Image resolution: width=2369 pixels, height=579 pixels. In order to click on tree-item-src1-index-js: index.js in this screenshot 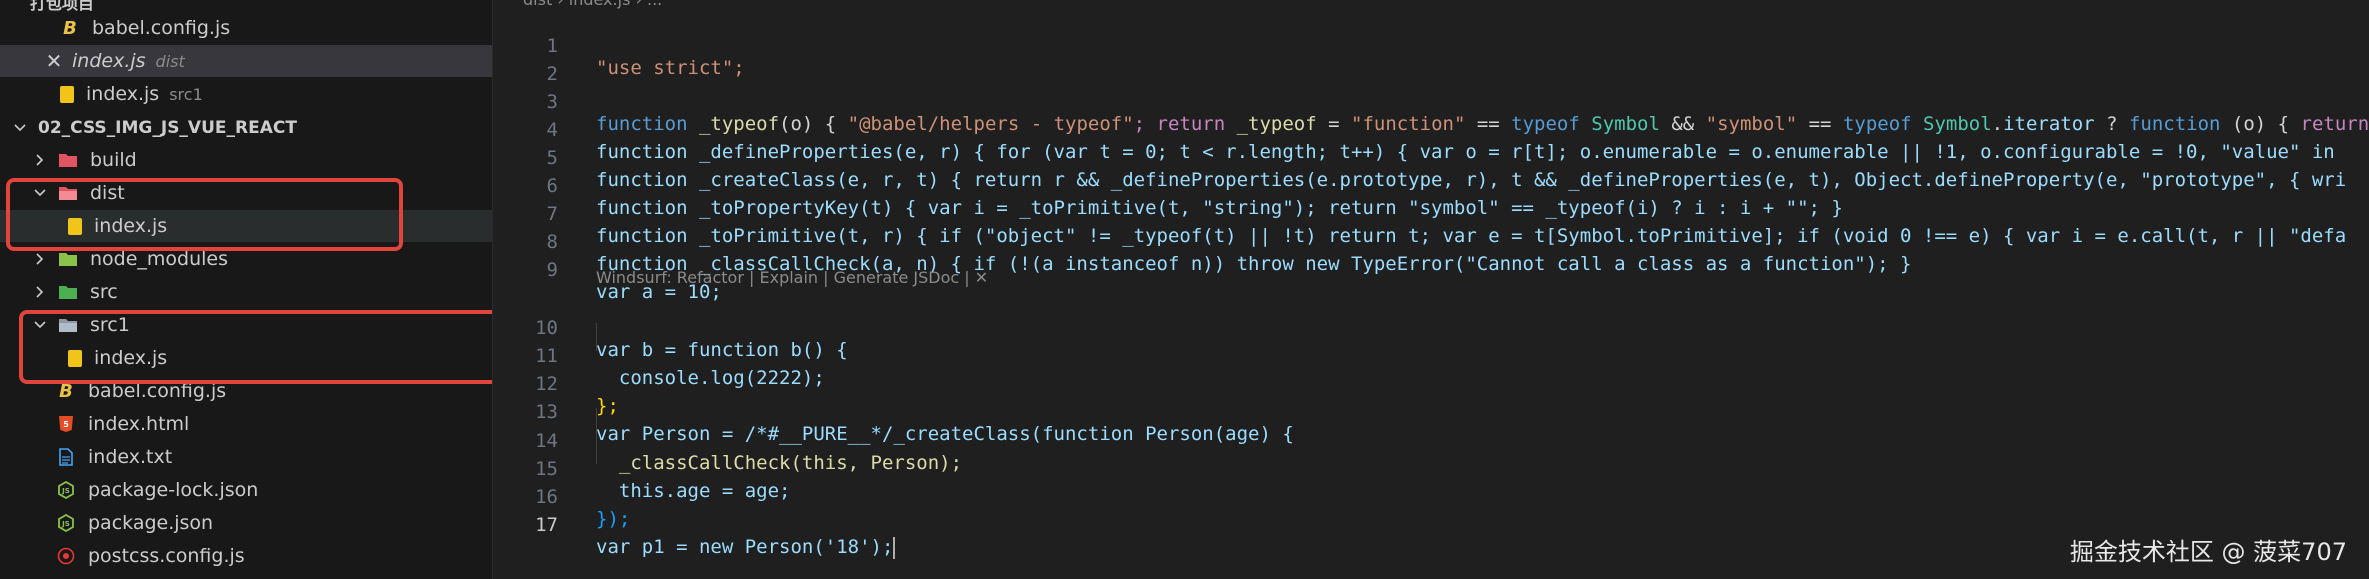, I will do `click(246, 358)`.